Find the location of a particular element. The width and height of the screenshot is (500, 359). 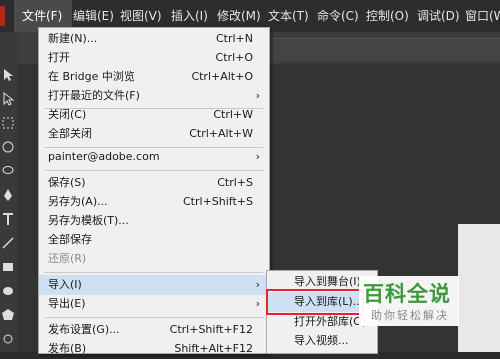

document-tab is located at coordinates (386, 49).